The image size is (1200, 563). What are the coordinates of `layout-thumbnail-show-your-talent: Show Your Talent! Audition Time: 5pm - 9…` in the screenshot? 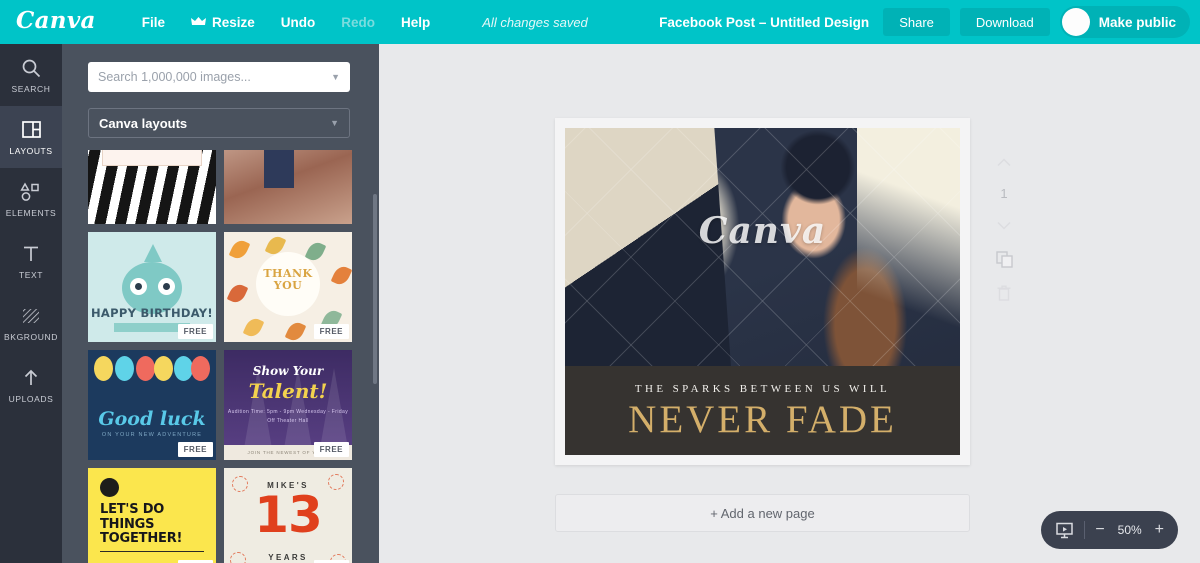 It's located at (288, 405).